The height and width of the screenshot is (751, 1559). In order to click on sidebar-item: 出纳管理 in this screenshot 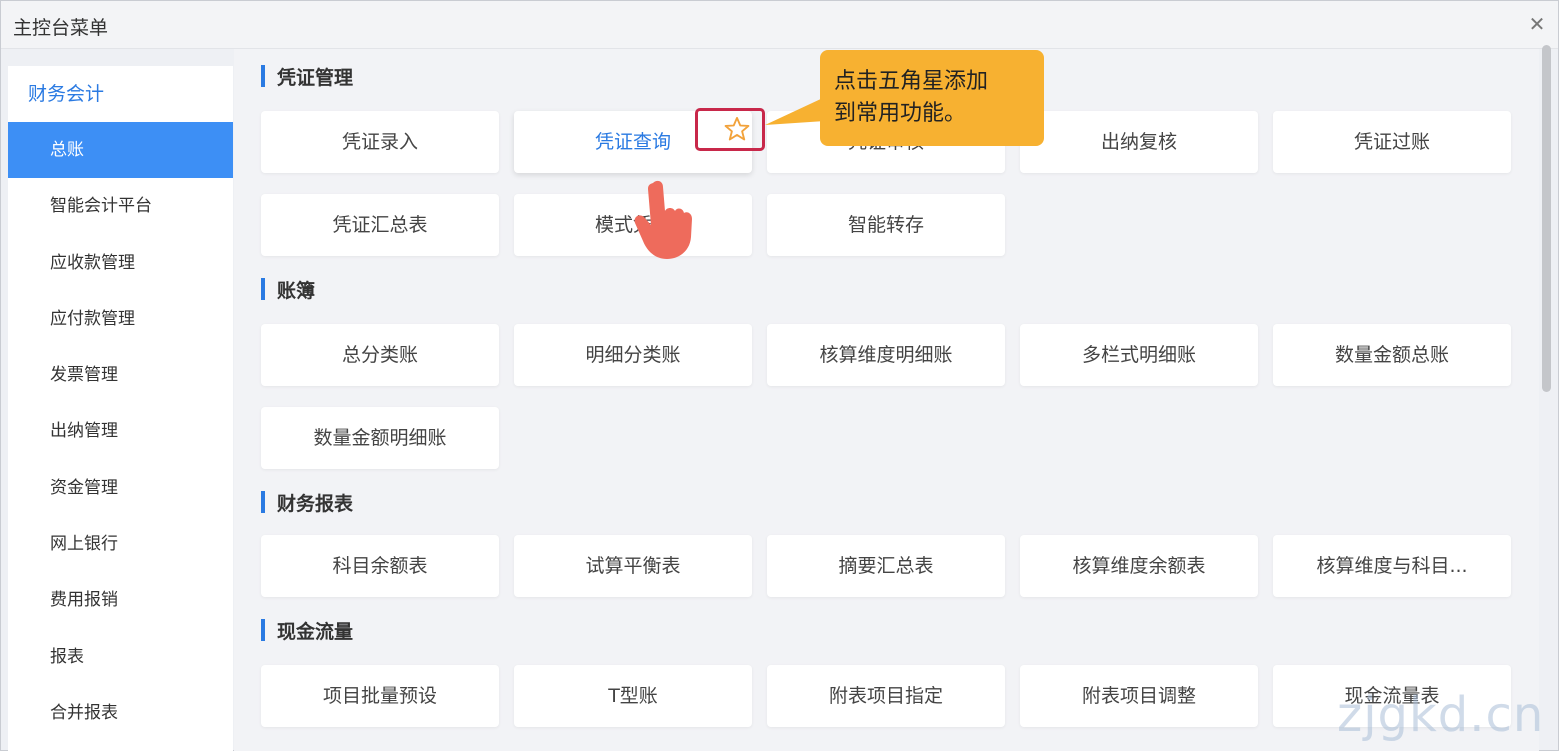, I will do `click(120, 431)`.